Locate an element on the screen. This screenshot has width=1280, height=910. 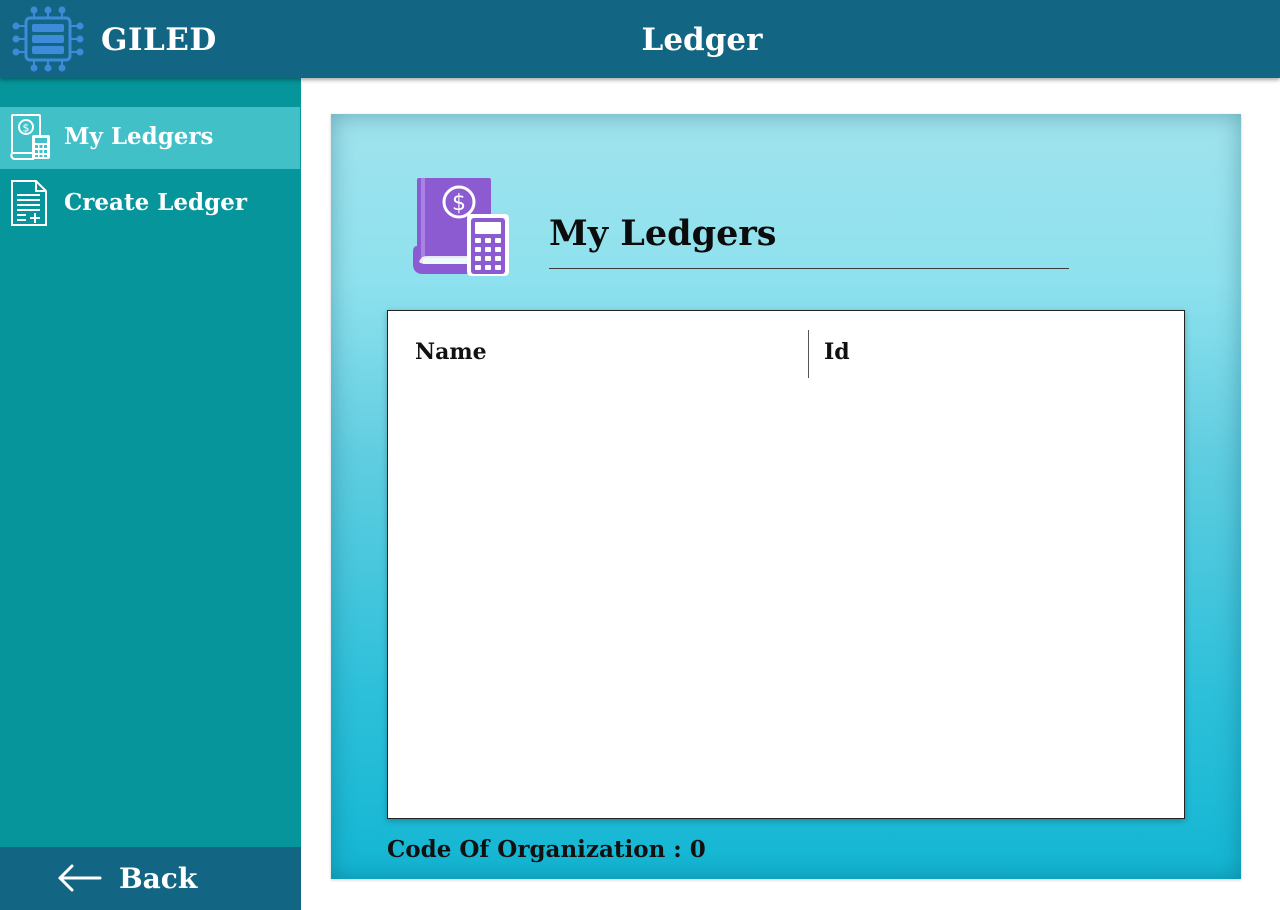
column-header-name: Name is located at coordinates (451, 352).